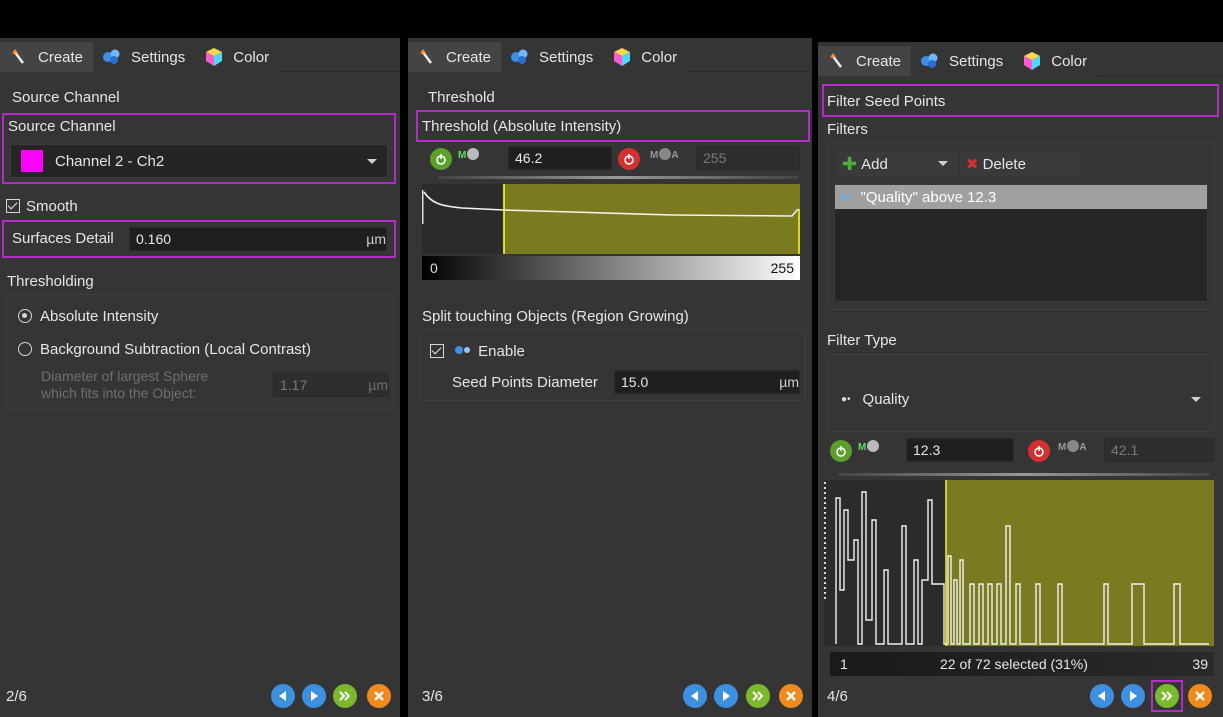 The image size is (1223, 717). What do you see at coordinates (886, 399) in the screenshot?
I see `filter-type-value: Quality` at bounding box center [886, 399].